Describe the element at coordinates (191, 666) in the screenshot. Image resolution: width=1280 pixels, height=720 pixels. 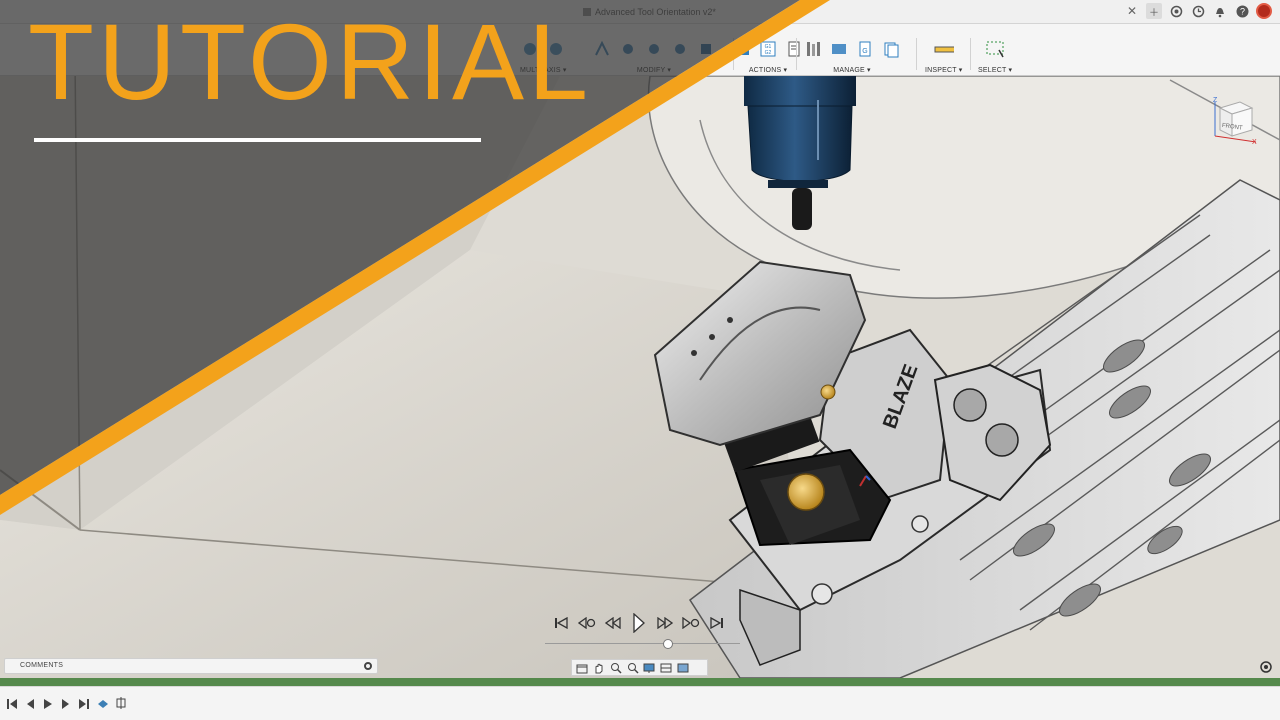
I see `comments-panel: COMMENTS` at that location.